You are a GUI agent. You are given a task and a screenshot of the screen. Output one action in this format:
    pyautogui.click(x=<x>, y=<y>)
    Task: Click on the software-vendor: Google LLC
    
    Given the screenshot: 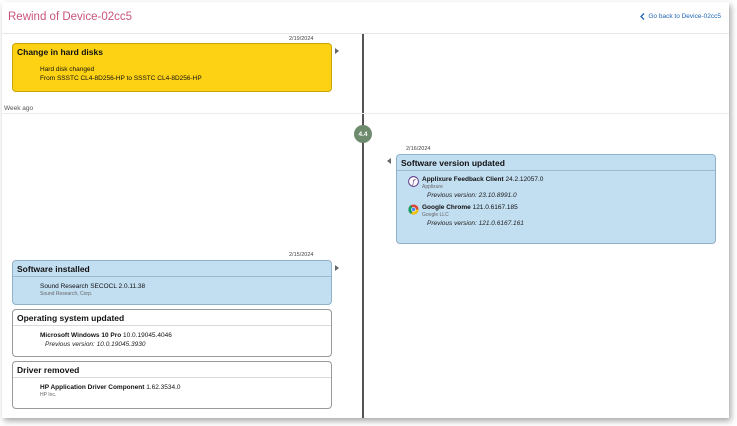 What is the action you would take?
    pyautogui.click(x=435, y=215)
    